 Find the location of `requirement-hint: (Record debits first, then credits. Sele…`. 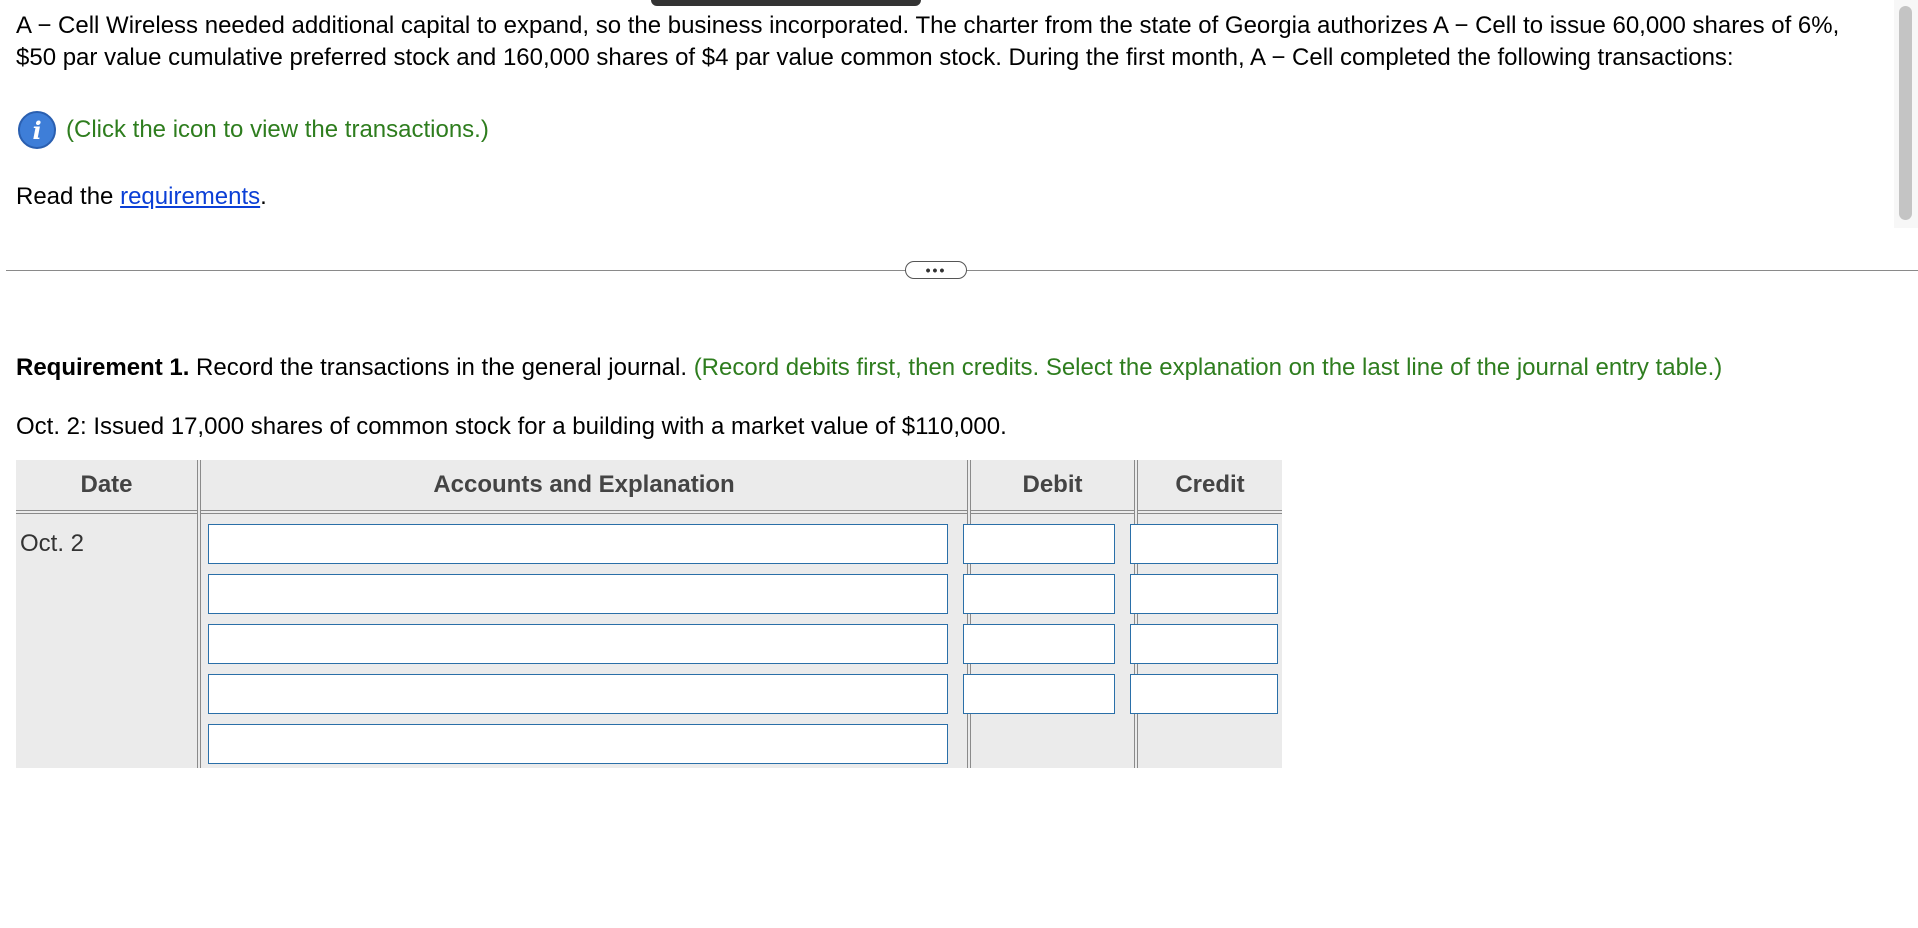

requirement-hint: (Record debits first, then credits. Sele… is located at coordinates (1208, 367).